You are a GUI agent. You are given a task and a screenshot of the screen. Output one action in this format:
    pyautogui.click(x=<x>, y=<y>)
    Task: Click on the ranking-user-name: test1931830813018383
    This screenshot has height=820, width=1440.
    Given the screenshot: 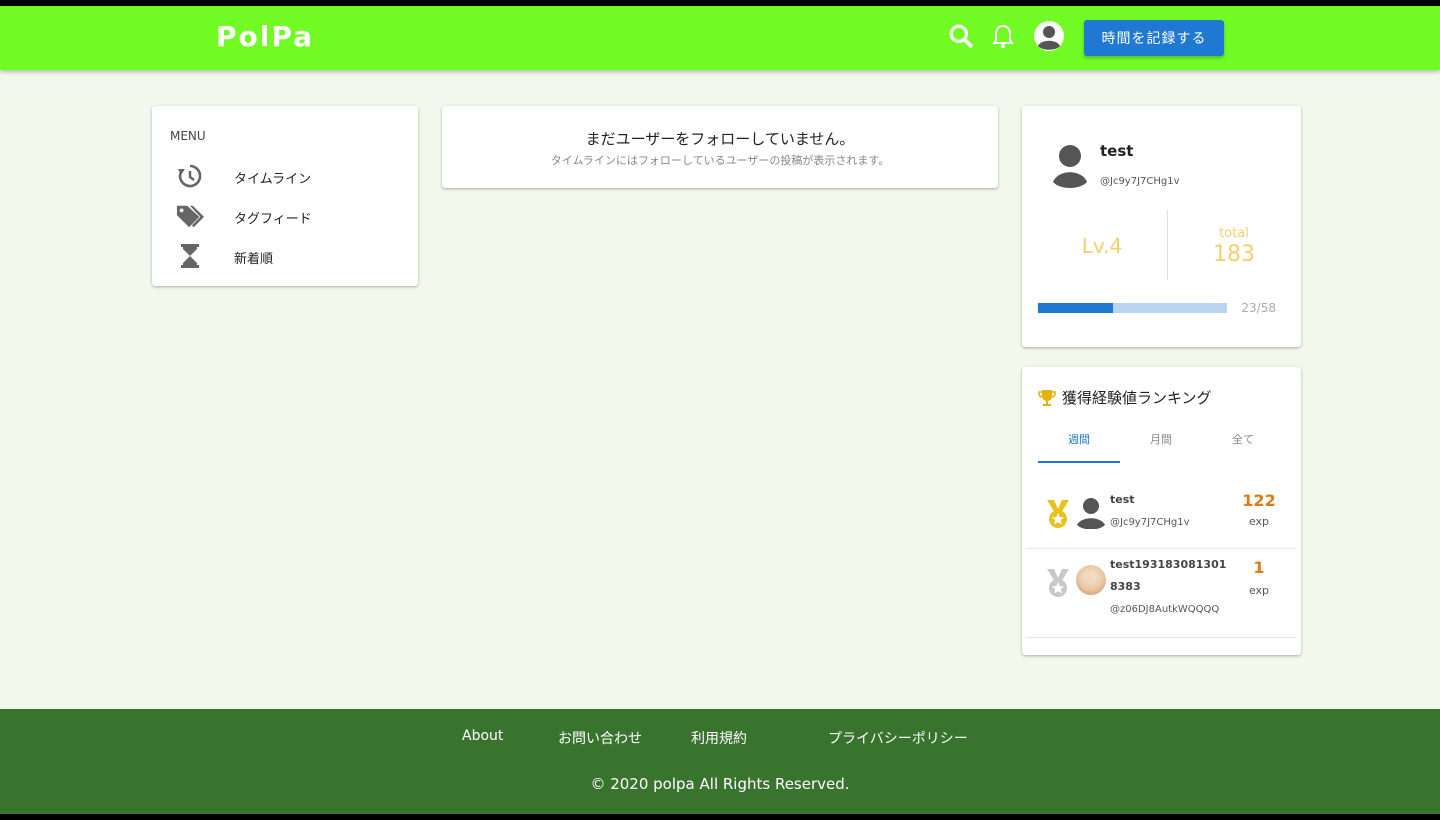 What is the action you would take?
    pyautogui.click(x=1170, y=576)
    